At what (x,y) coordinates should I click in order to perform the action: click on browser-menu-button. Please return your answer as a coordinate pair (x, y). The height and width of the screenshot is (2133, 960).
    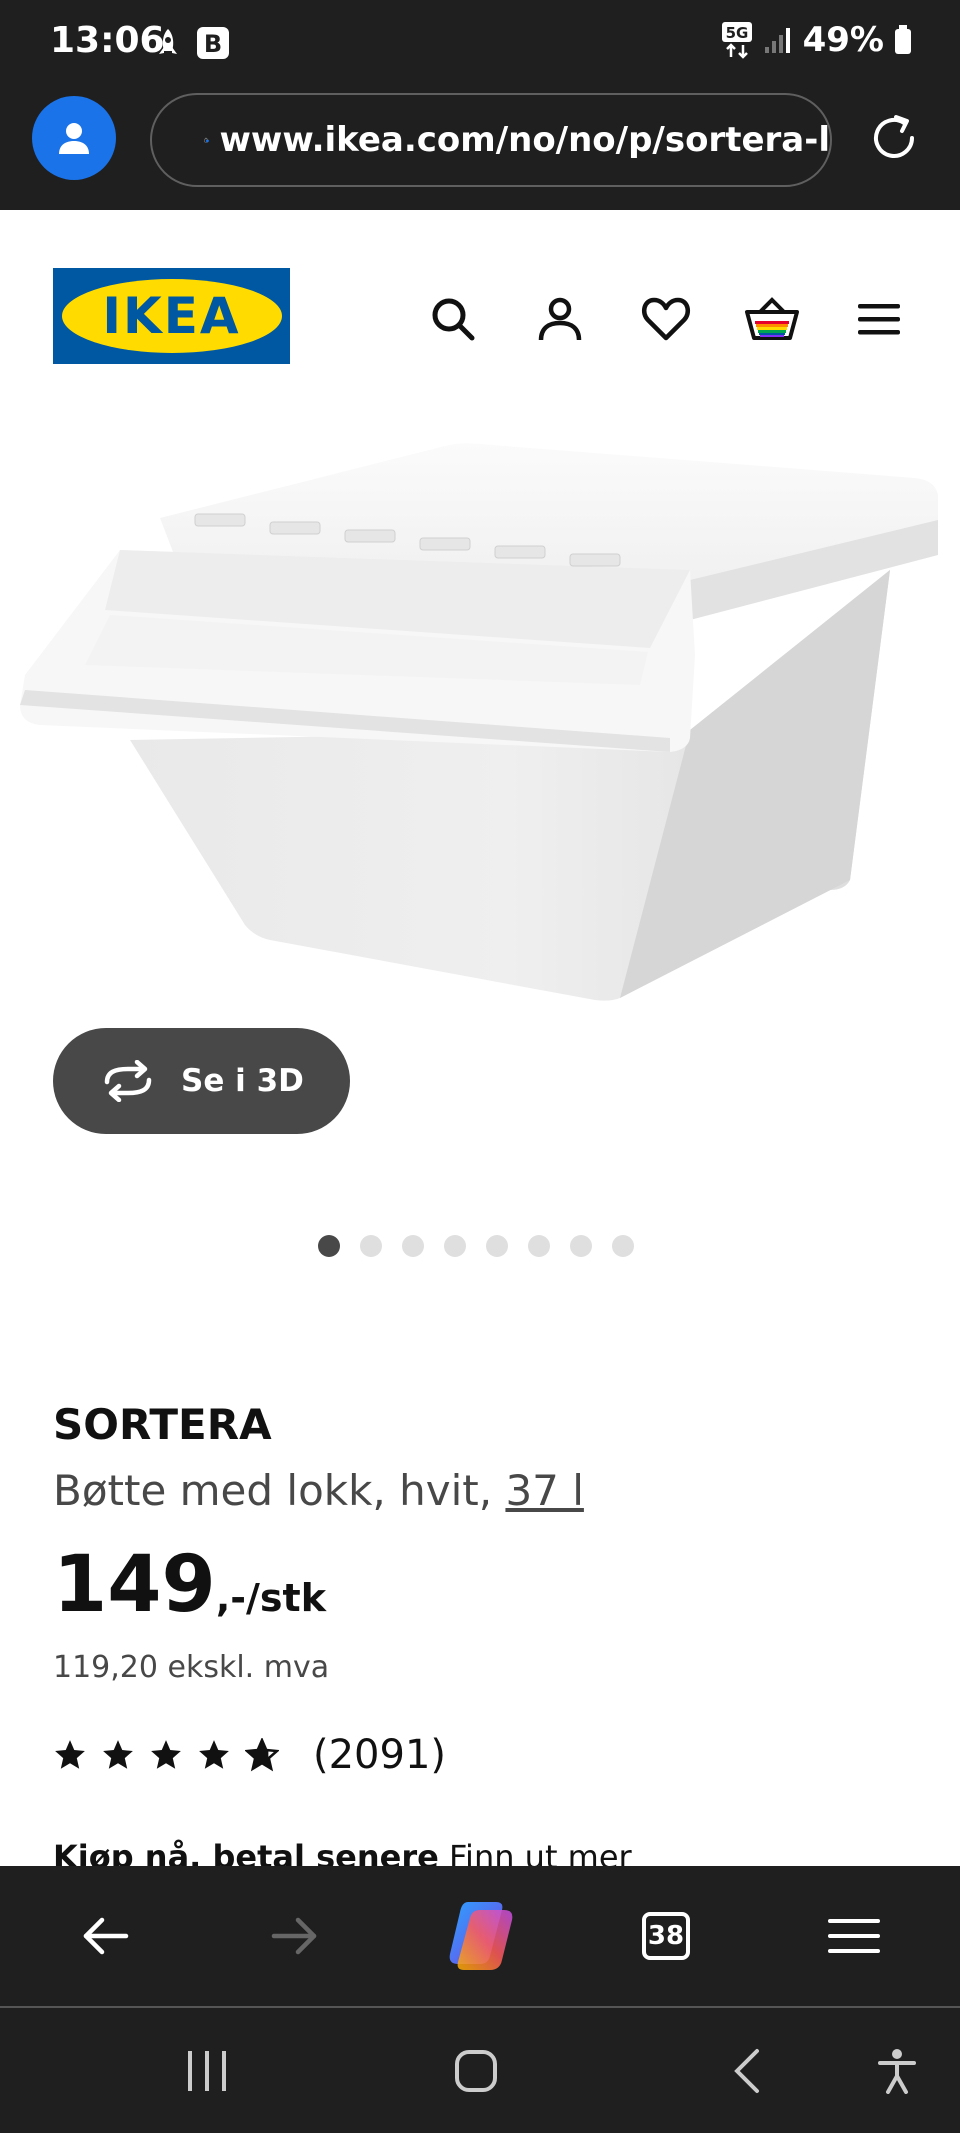
    Looking at the image, I should click on (854, 1936).